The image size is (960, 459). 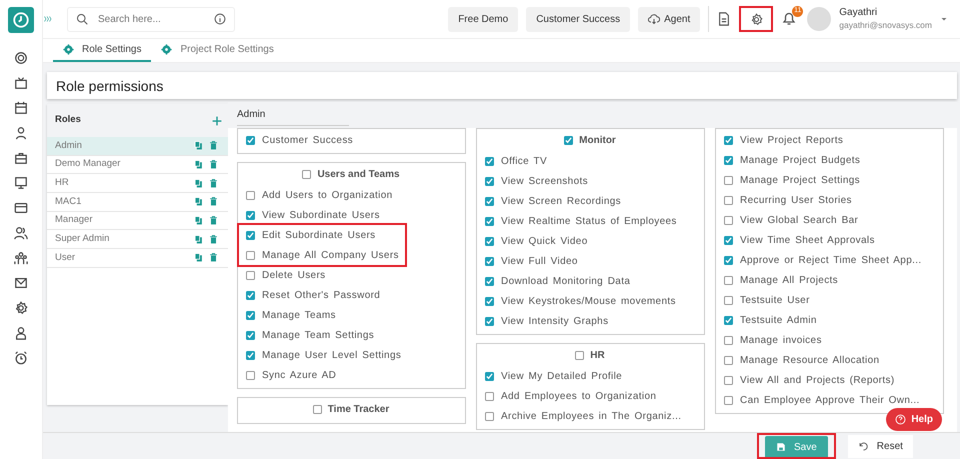 I want to click on permission-label: Testsuite Admin, so click(x=778, y=321).